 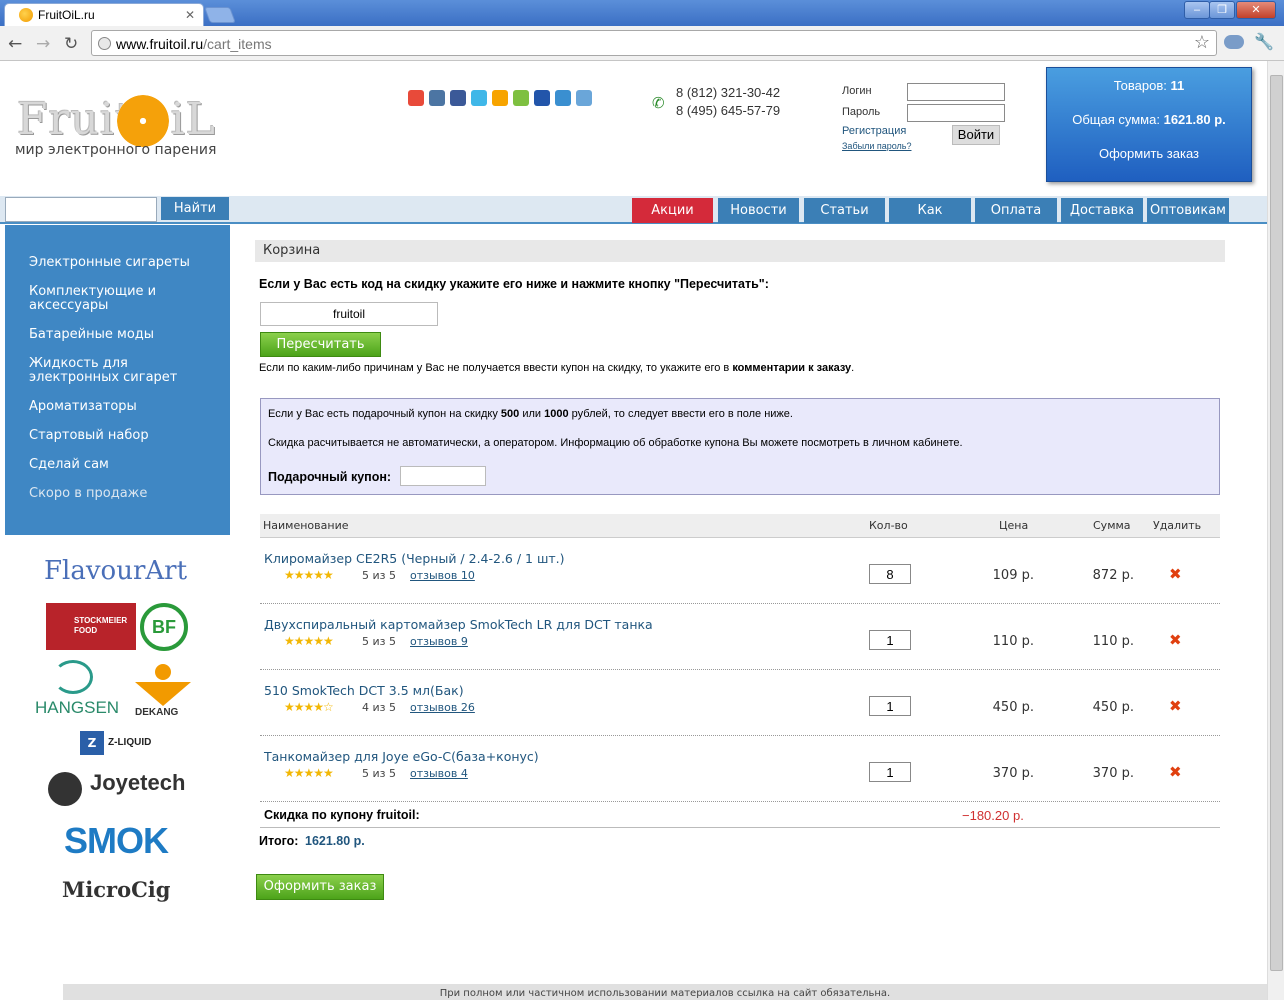 I want to click on dekang-mark-icon, so click(x=163, y=694).